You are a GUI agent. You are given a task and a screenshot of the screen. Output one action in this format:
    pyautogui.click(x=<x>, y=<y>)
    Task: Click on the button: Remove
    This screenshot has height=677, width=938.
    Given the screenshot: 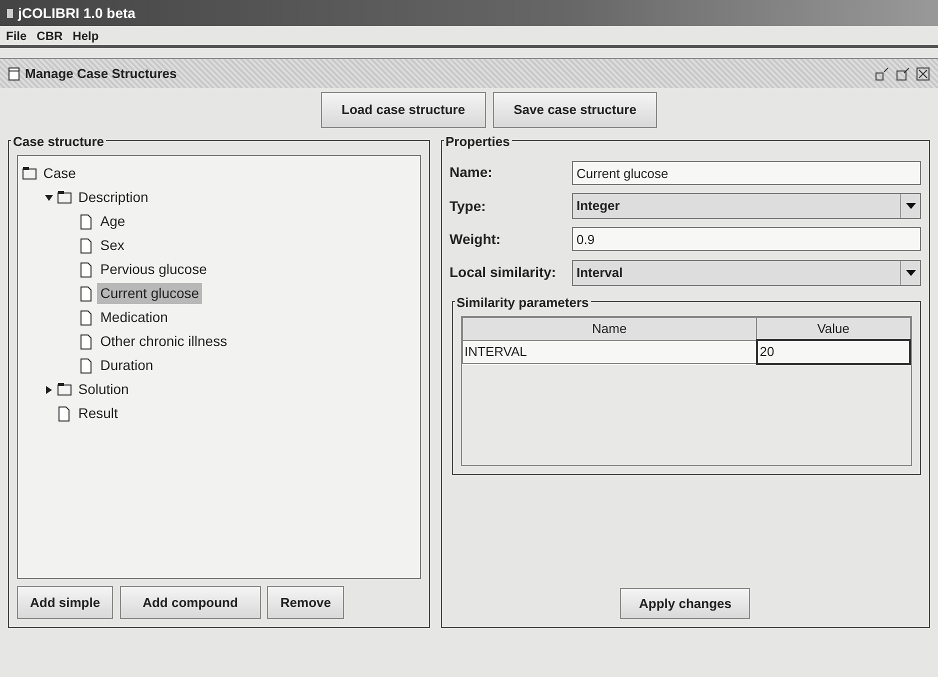 What is the action you would take?
    pyautogui.click(x=305, y=602)
    